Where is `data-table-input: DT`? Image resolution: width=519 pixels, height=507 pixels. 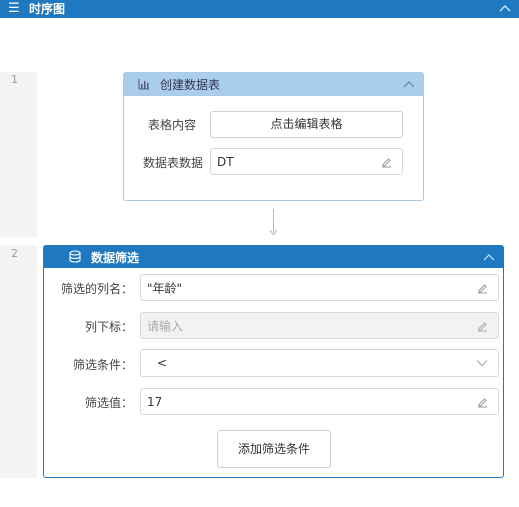
data-table-input: DT is located at coordinates (306, 161).